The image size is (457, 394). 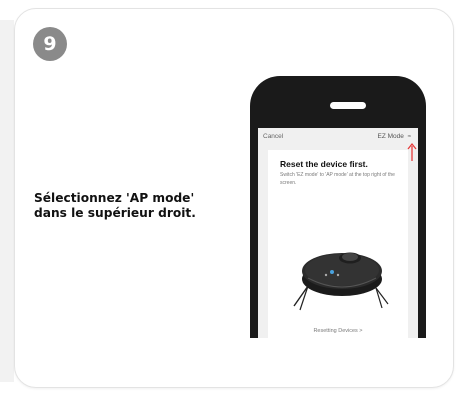 What do you see at coordinates (114, 198) in the screenshot?
I see `instruction-line-1: Sélectionnez 'AP mode'` at bounding box center [114, 198].